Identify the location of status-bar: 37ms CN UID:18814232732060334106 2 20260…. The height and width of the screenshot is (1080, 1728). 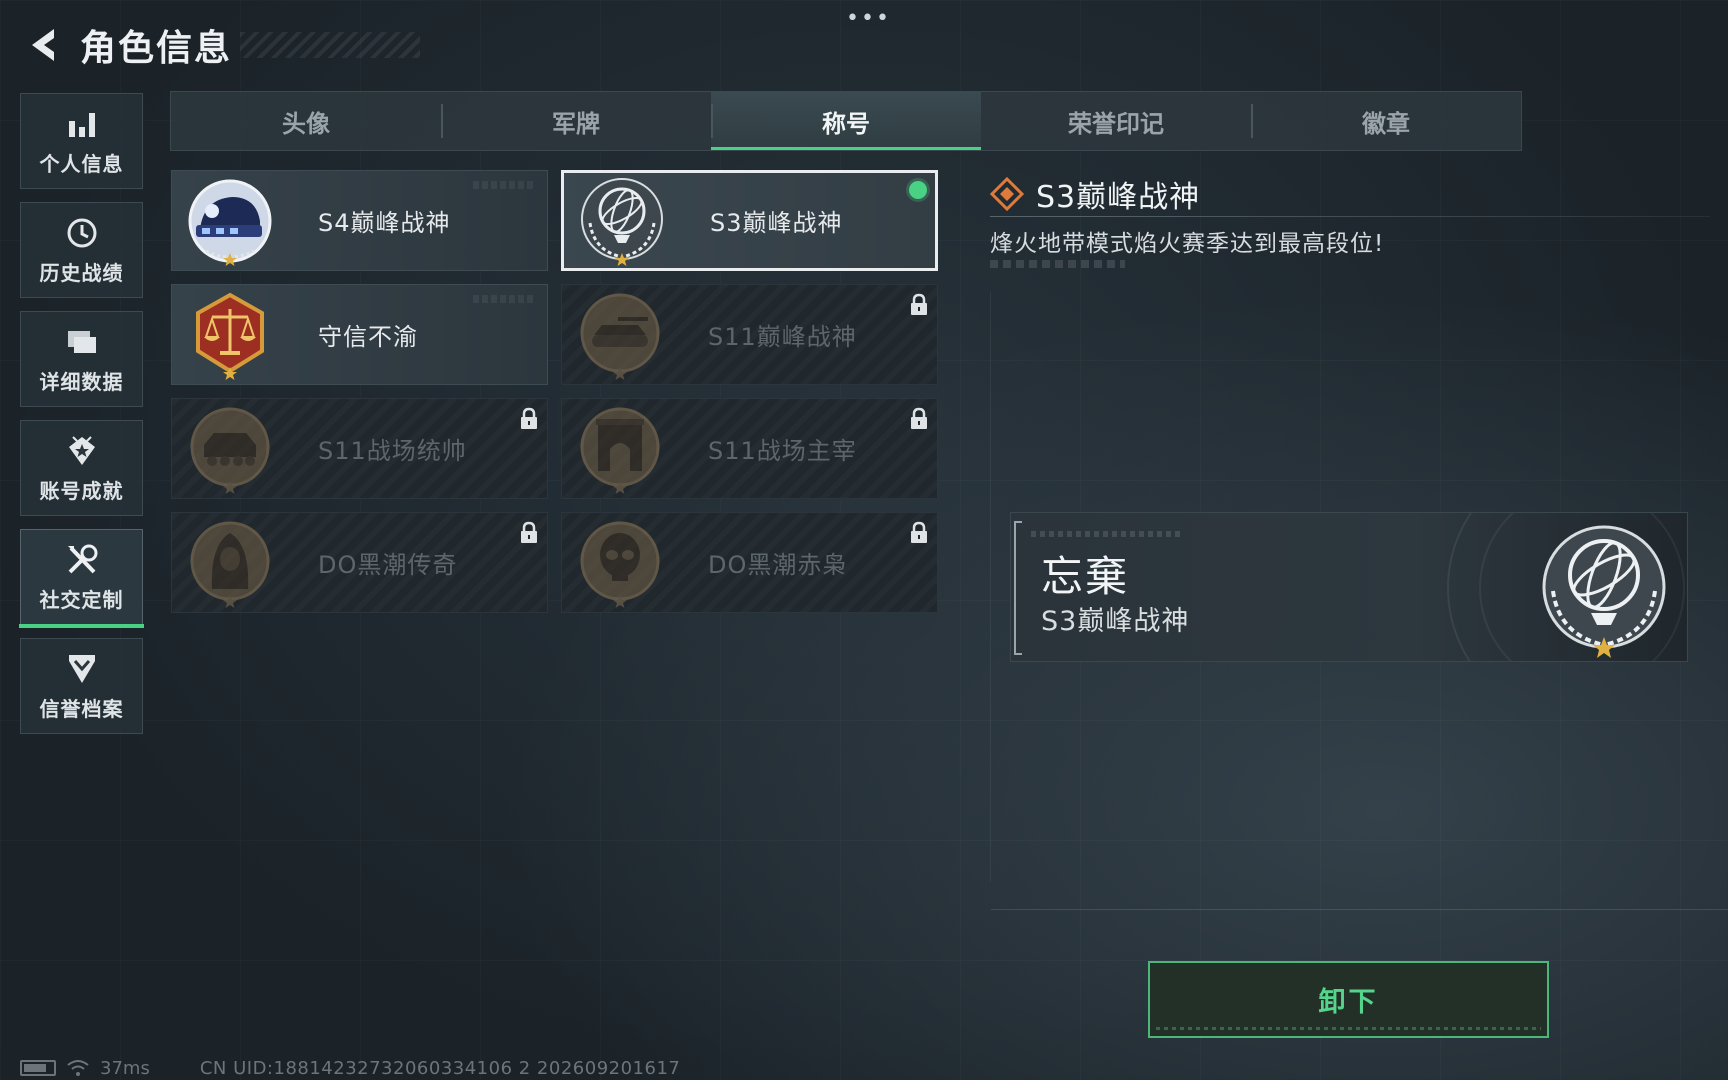
(350, 1068).